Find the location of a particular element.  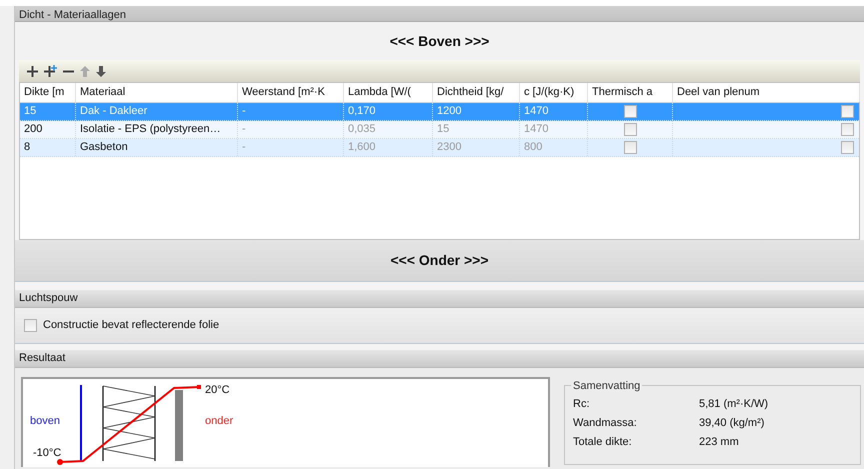

column-header: Dichtheid [kg/ is located at coordinates (476, 92).